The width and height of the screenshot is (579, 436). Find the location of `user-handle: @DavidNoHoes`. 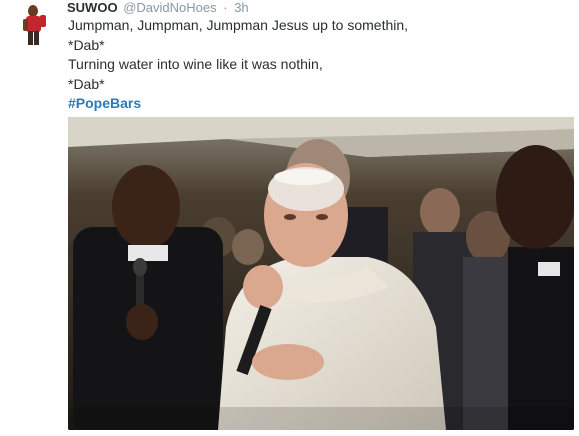

user-handle: @DavidNoHoes is located at coordinates (169, 7).